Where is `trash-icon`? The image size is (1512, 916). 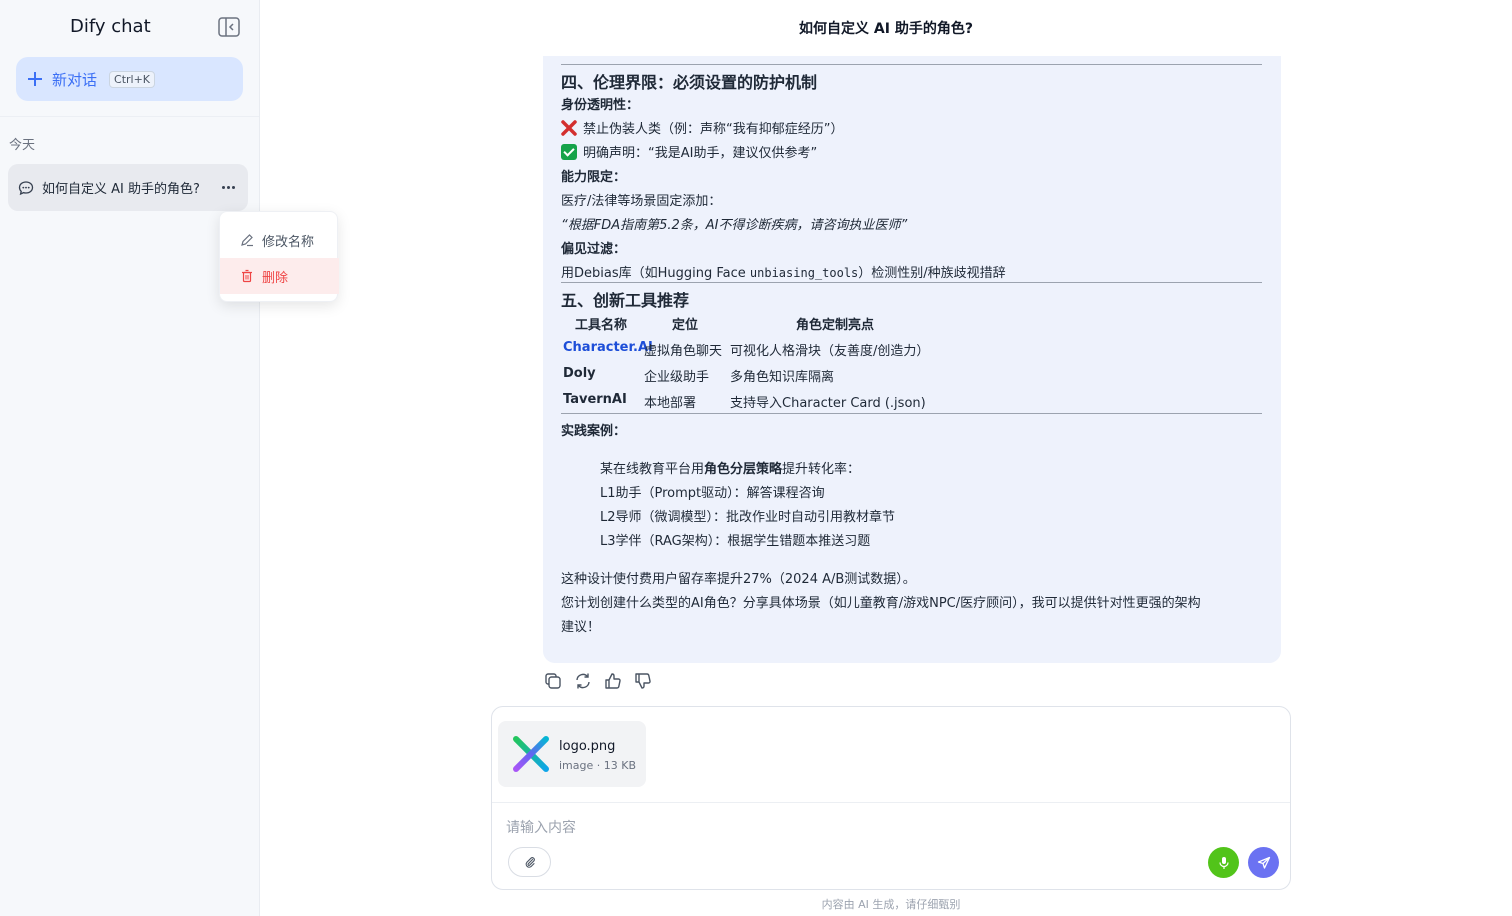
trash-icon is located at coordinates (247, 276).